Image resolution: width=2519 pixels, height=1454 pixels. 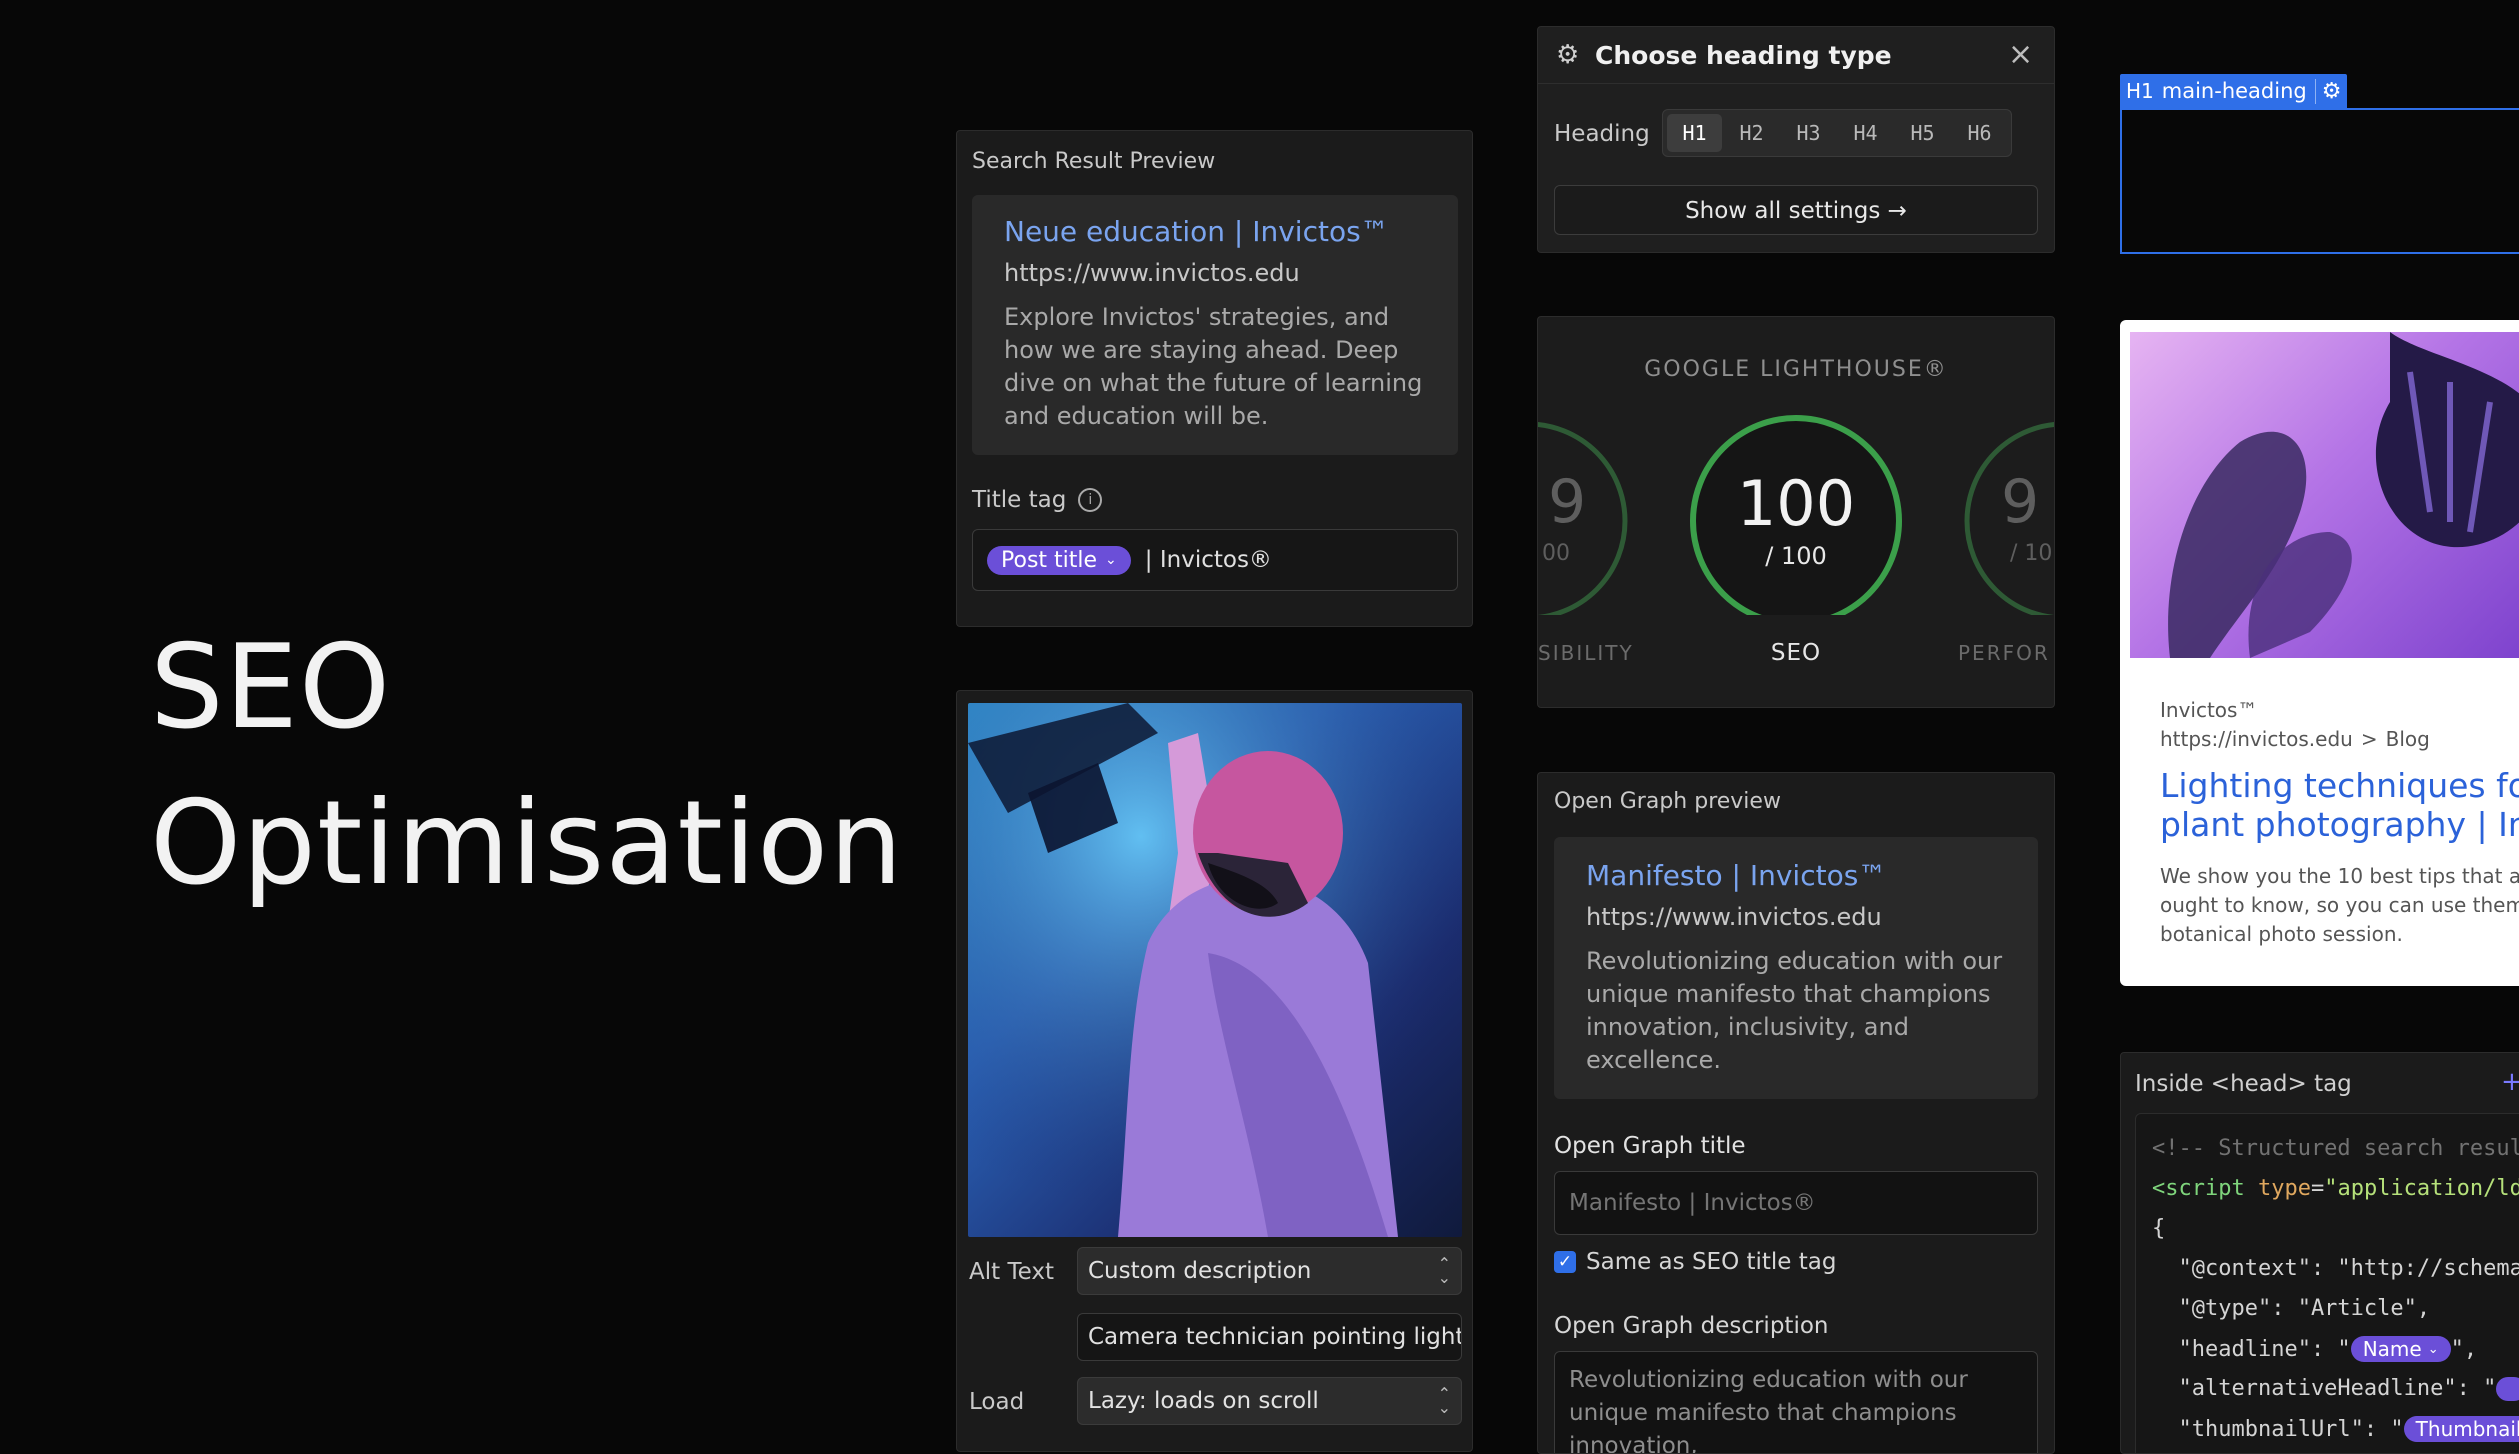 What do you see at coordinates (1215, 970) in the screenshot?
I see `image-preview` at bounding box center [1215, 970].